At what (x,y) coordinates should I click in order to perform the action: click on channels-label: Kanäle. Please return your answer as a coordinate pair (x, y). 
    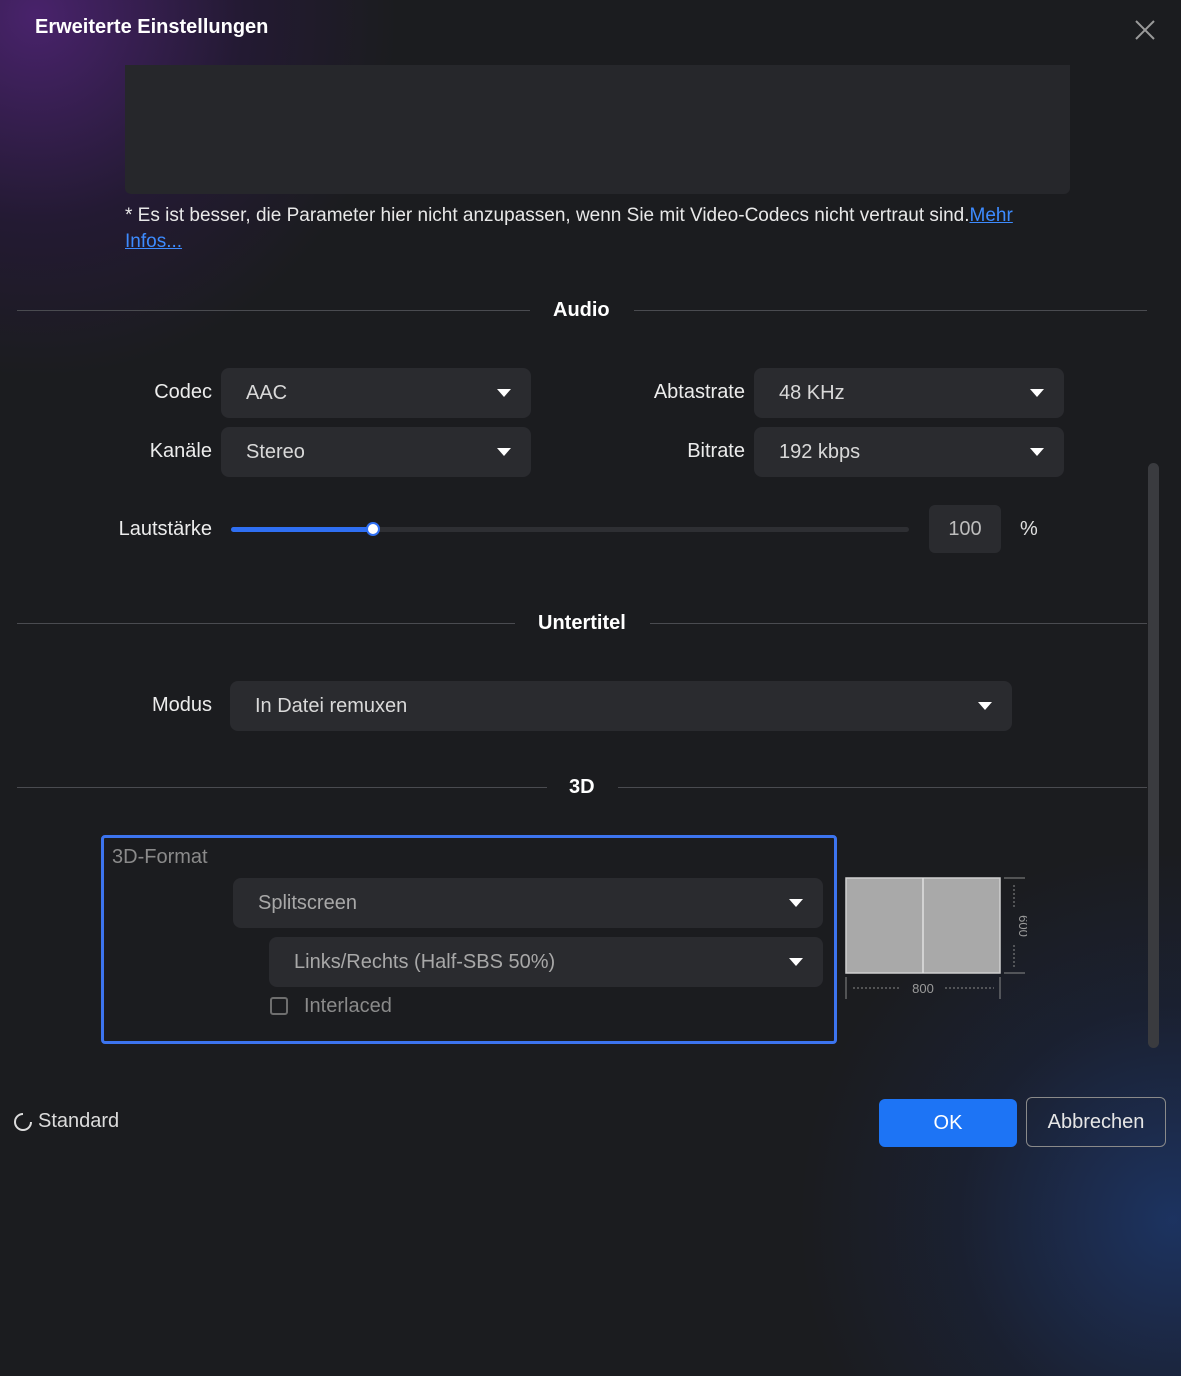
    Looking at the image, I should click on (180, 451).